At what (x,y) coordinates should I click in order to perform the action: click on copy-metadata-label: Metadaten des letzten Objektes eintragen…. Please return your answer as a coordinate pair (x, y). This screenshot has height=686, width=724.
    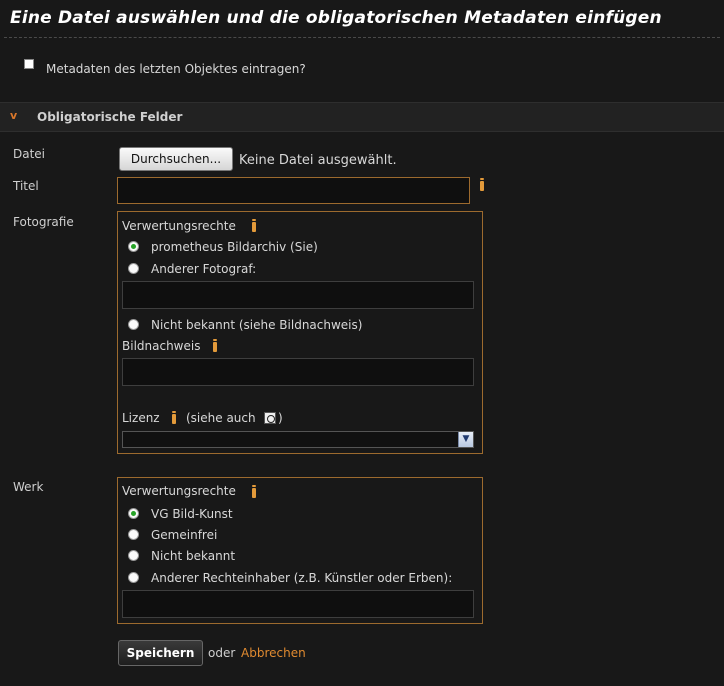
    Looking at the image, I should click on (176, 69).